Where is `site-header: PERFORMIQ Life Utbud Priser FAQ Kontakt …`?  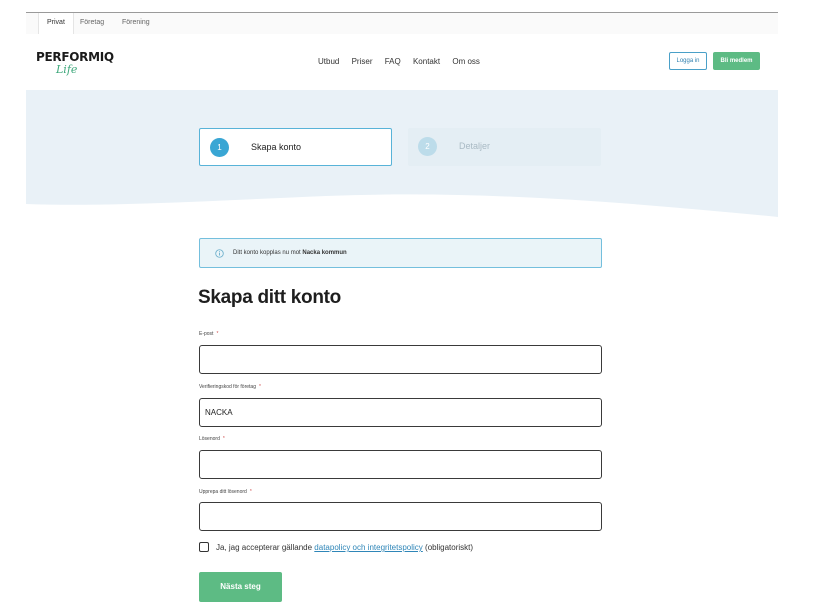
site-header: PERFORMIQ Life Utbud Priser FAQ Kontakt … is located at coordinates (402, 62).